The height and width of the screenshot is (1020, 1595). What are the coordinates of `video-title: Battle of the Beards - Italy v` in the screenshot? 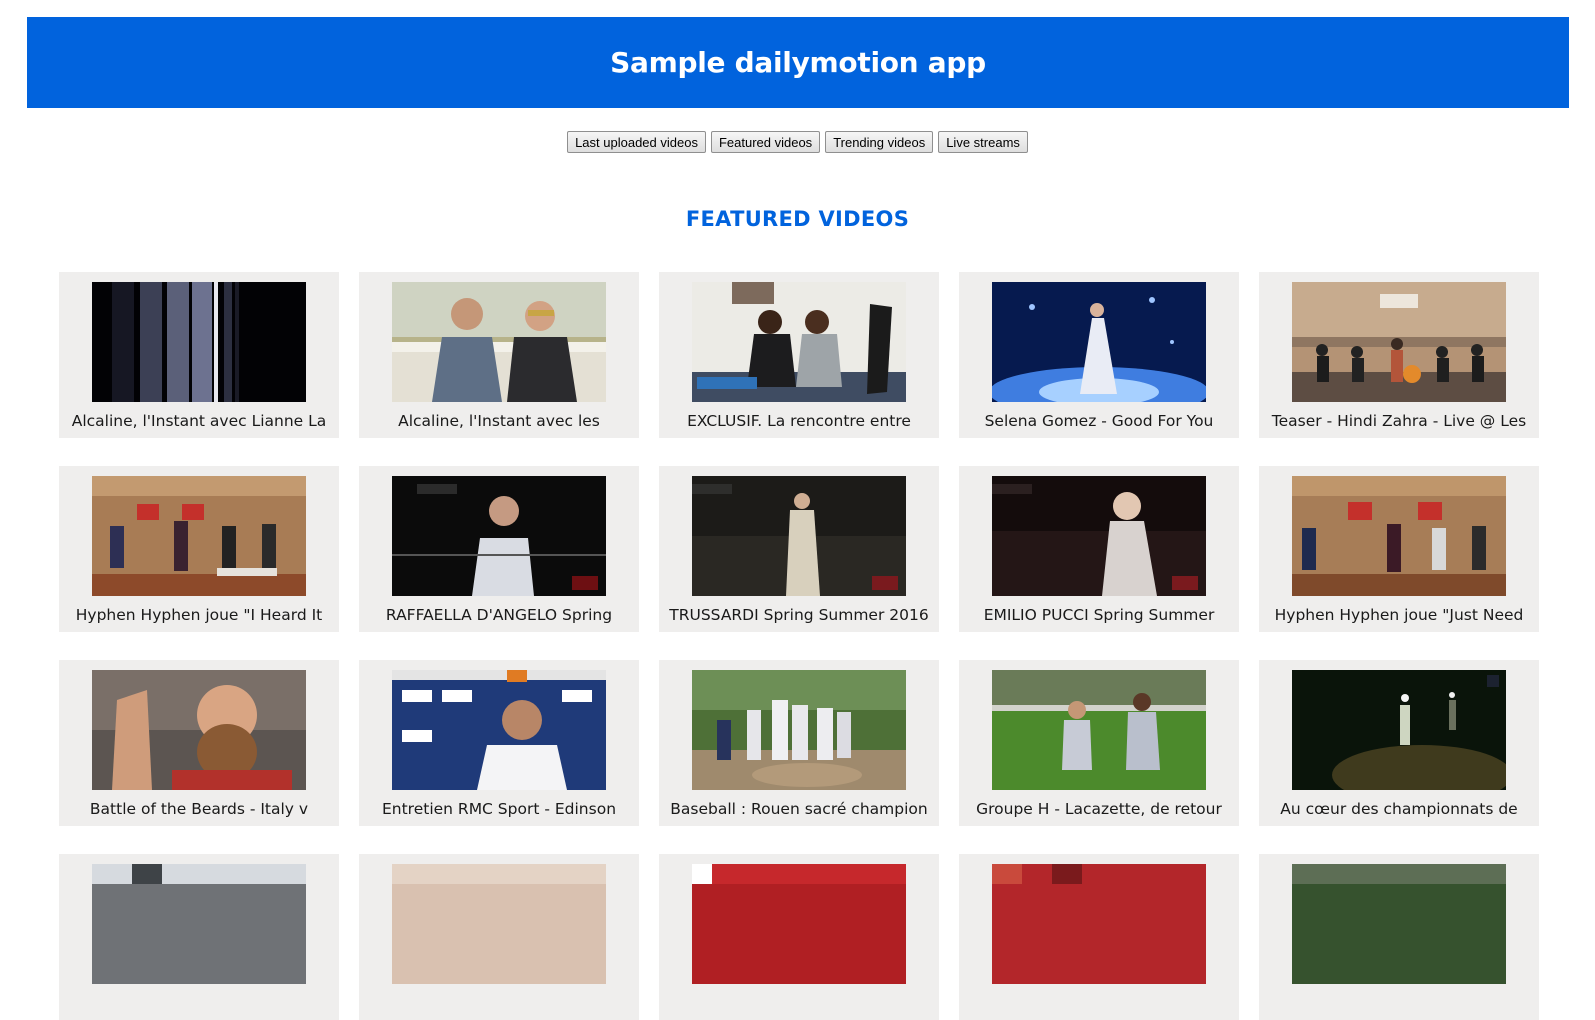 It's located at (199, 809).